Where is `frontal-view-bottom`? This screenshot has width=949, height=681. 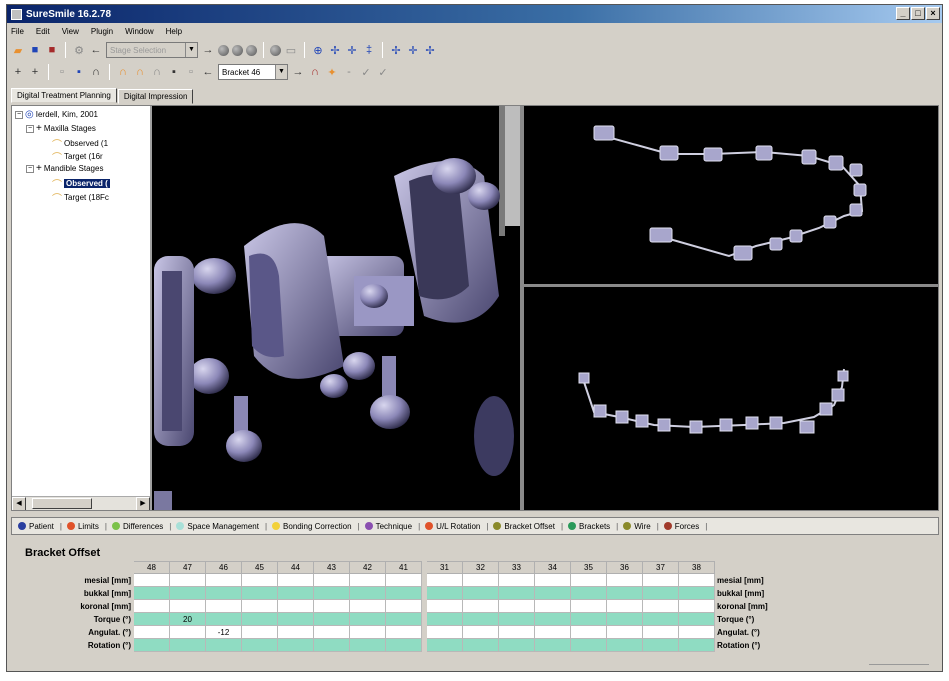 frontal-view-bottom is located at coordinates (731, 398).